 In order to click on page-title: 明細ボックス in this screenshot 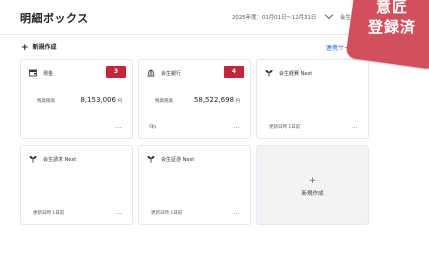, I will do `click(54, 18)`.